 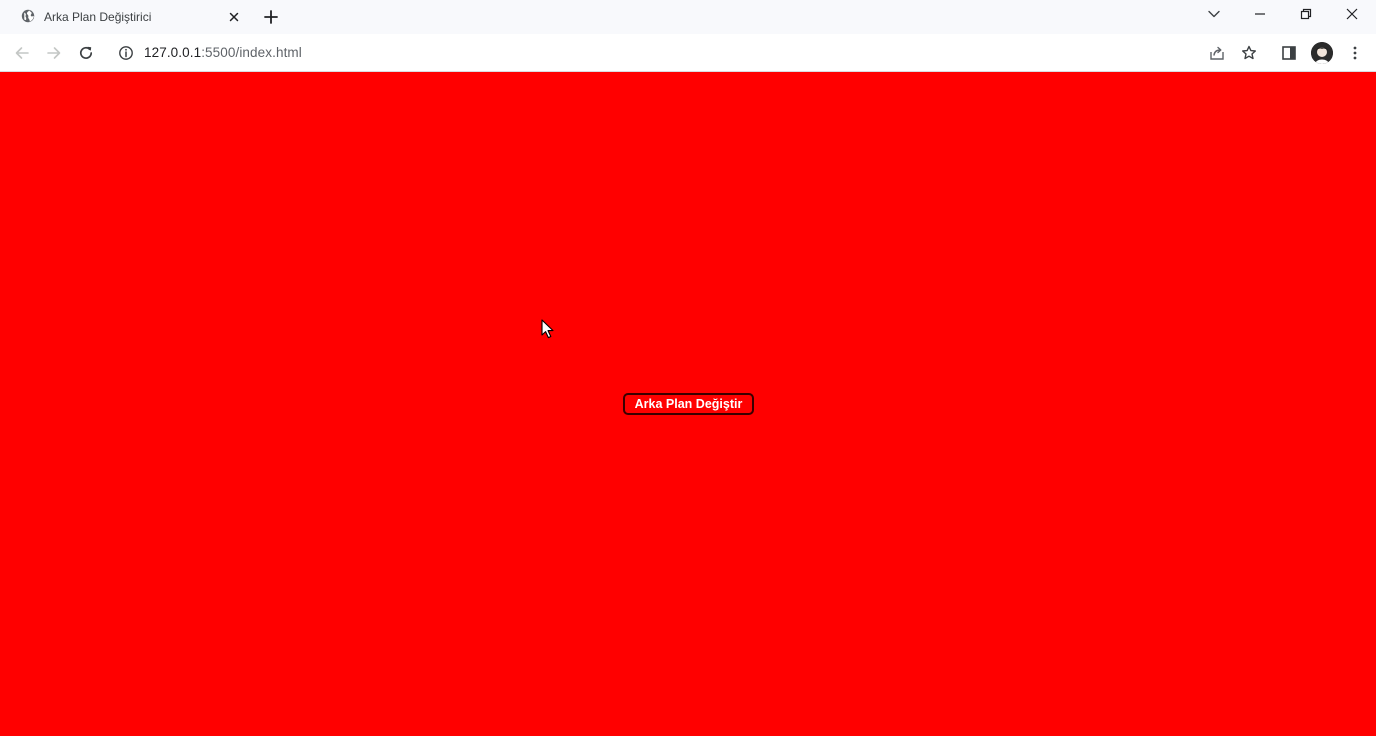 I want to click on tab-title: Arka Plan Değiştirici, so click(x=98, y=17).